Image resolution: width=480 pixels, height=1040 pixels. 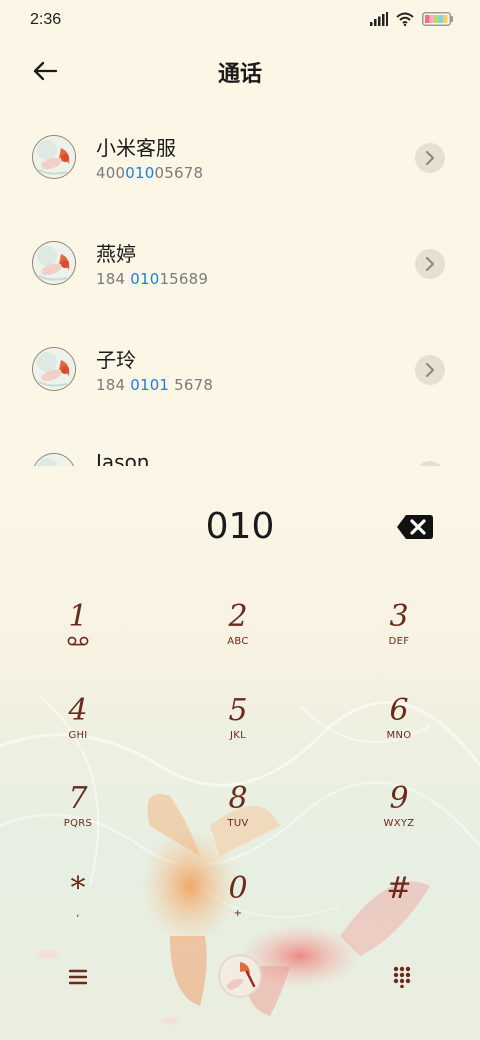 What do you see at coordinates (78, 641) in the screenshot?
I see `voicemail-icon` at bounding box center [78, 641].